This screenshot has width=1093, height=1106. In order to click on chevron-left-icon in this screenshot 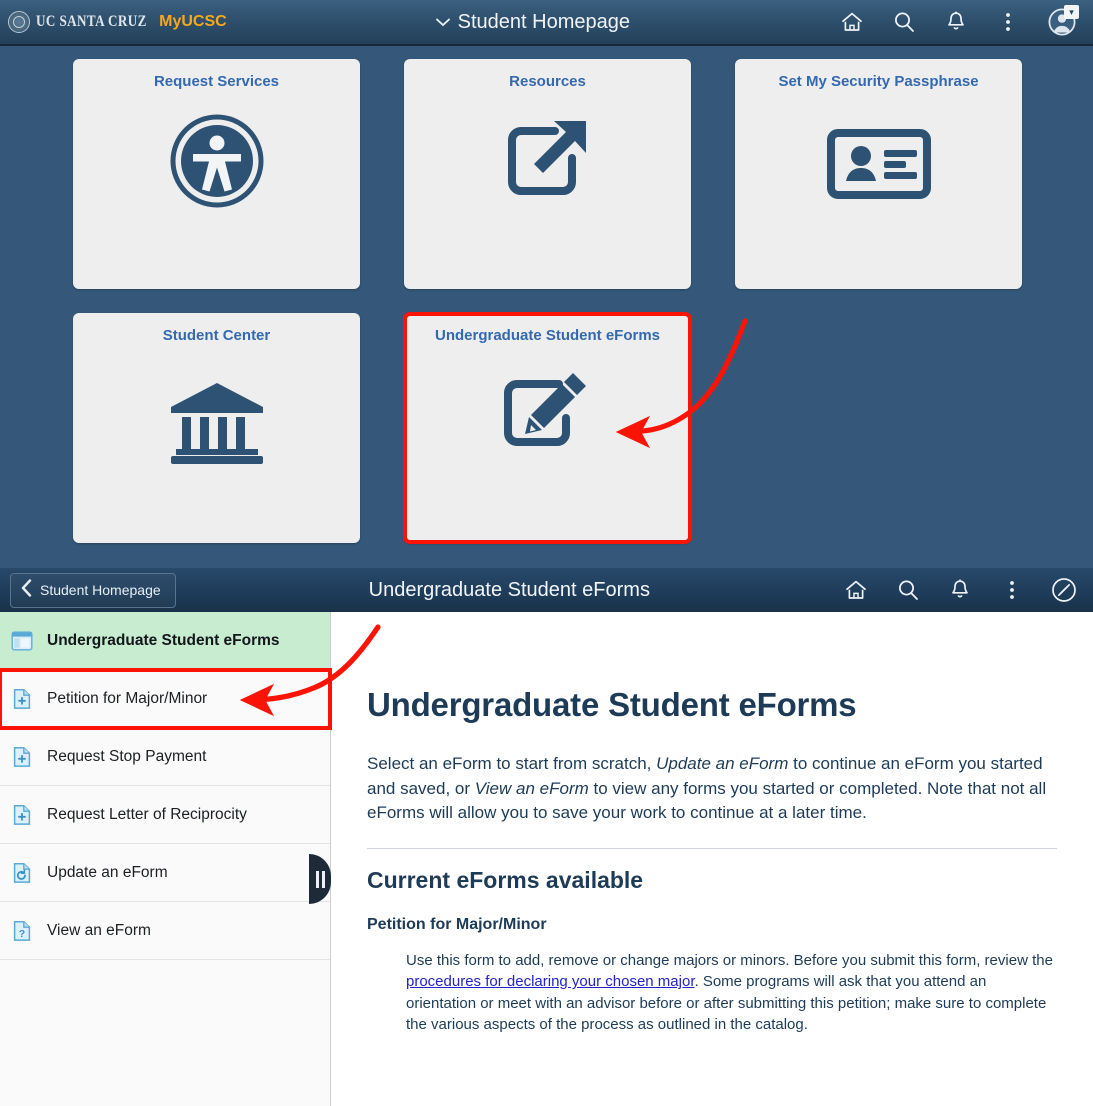, I will do `click(26, 590)`.